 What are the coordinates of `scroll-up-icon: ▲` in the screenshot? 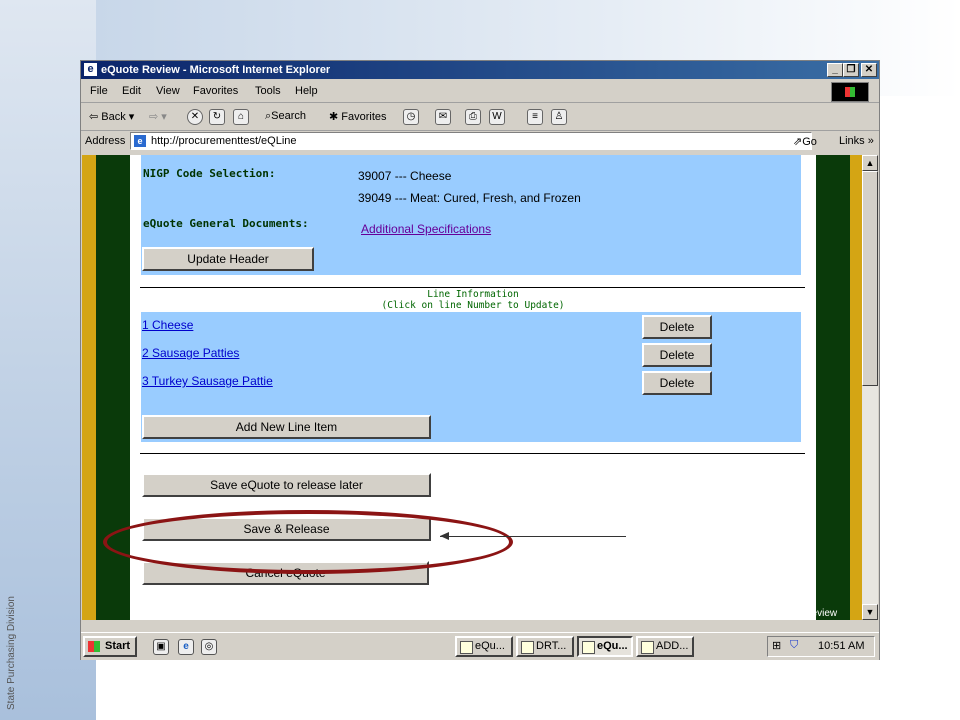 It's located at (870, 163).